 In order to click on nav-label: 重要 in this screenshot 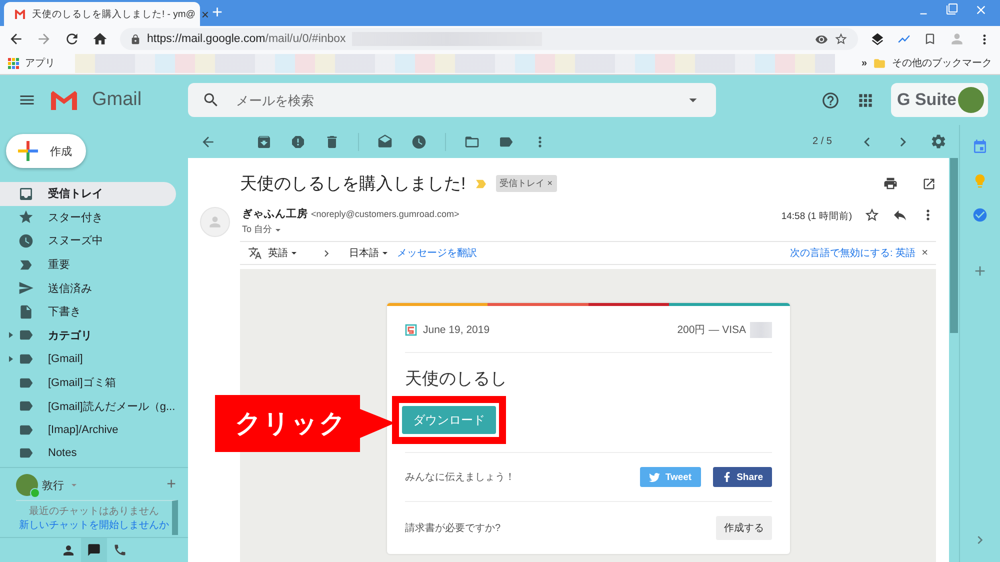, I will do `click(59, 265)`.